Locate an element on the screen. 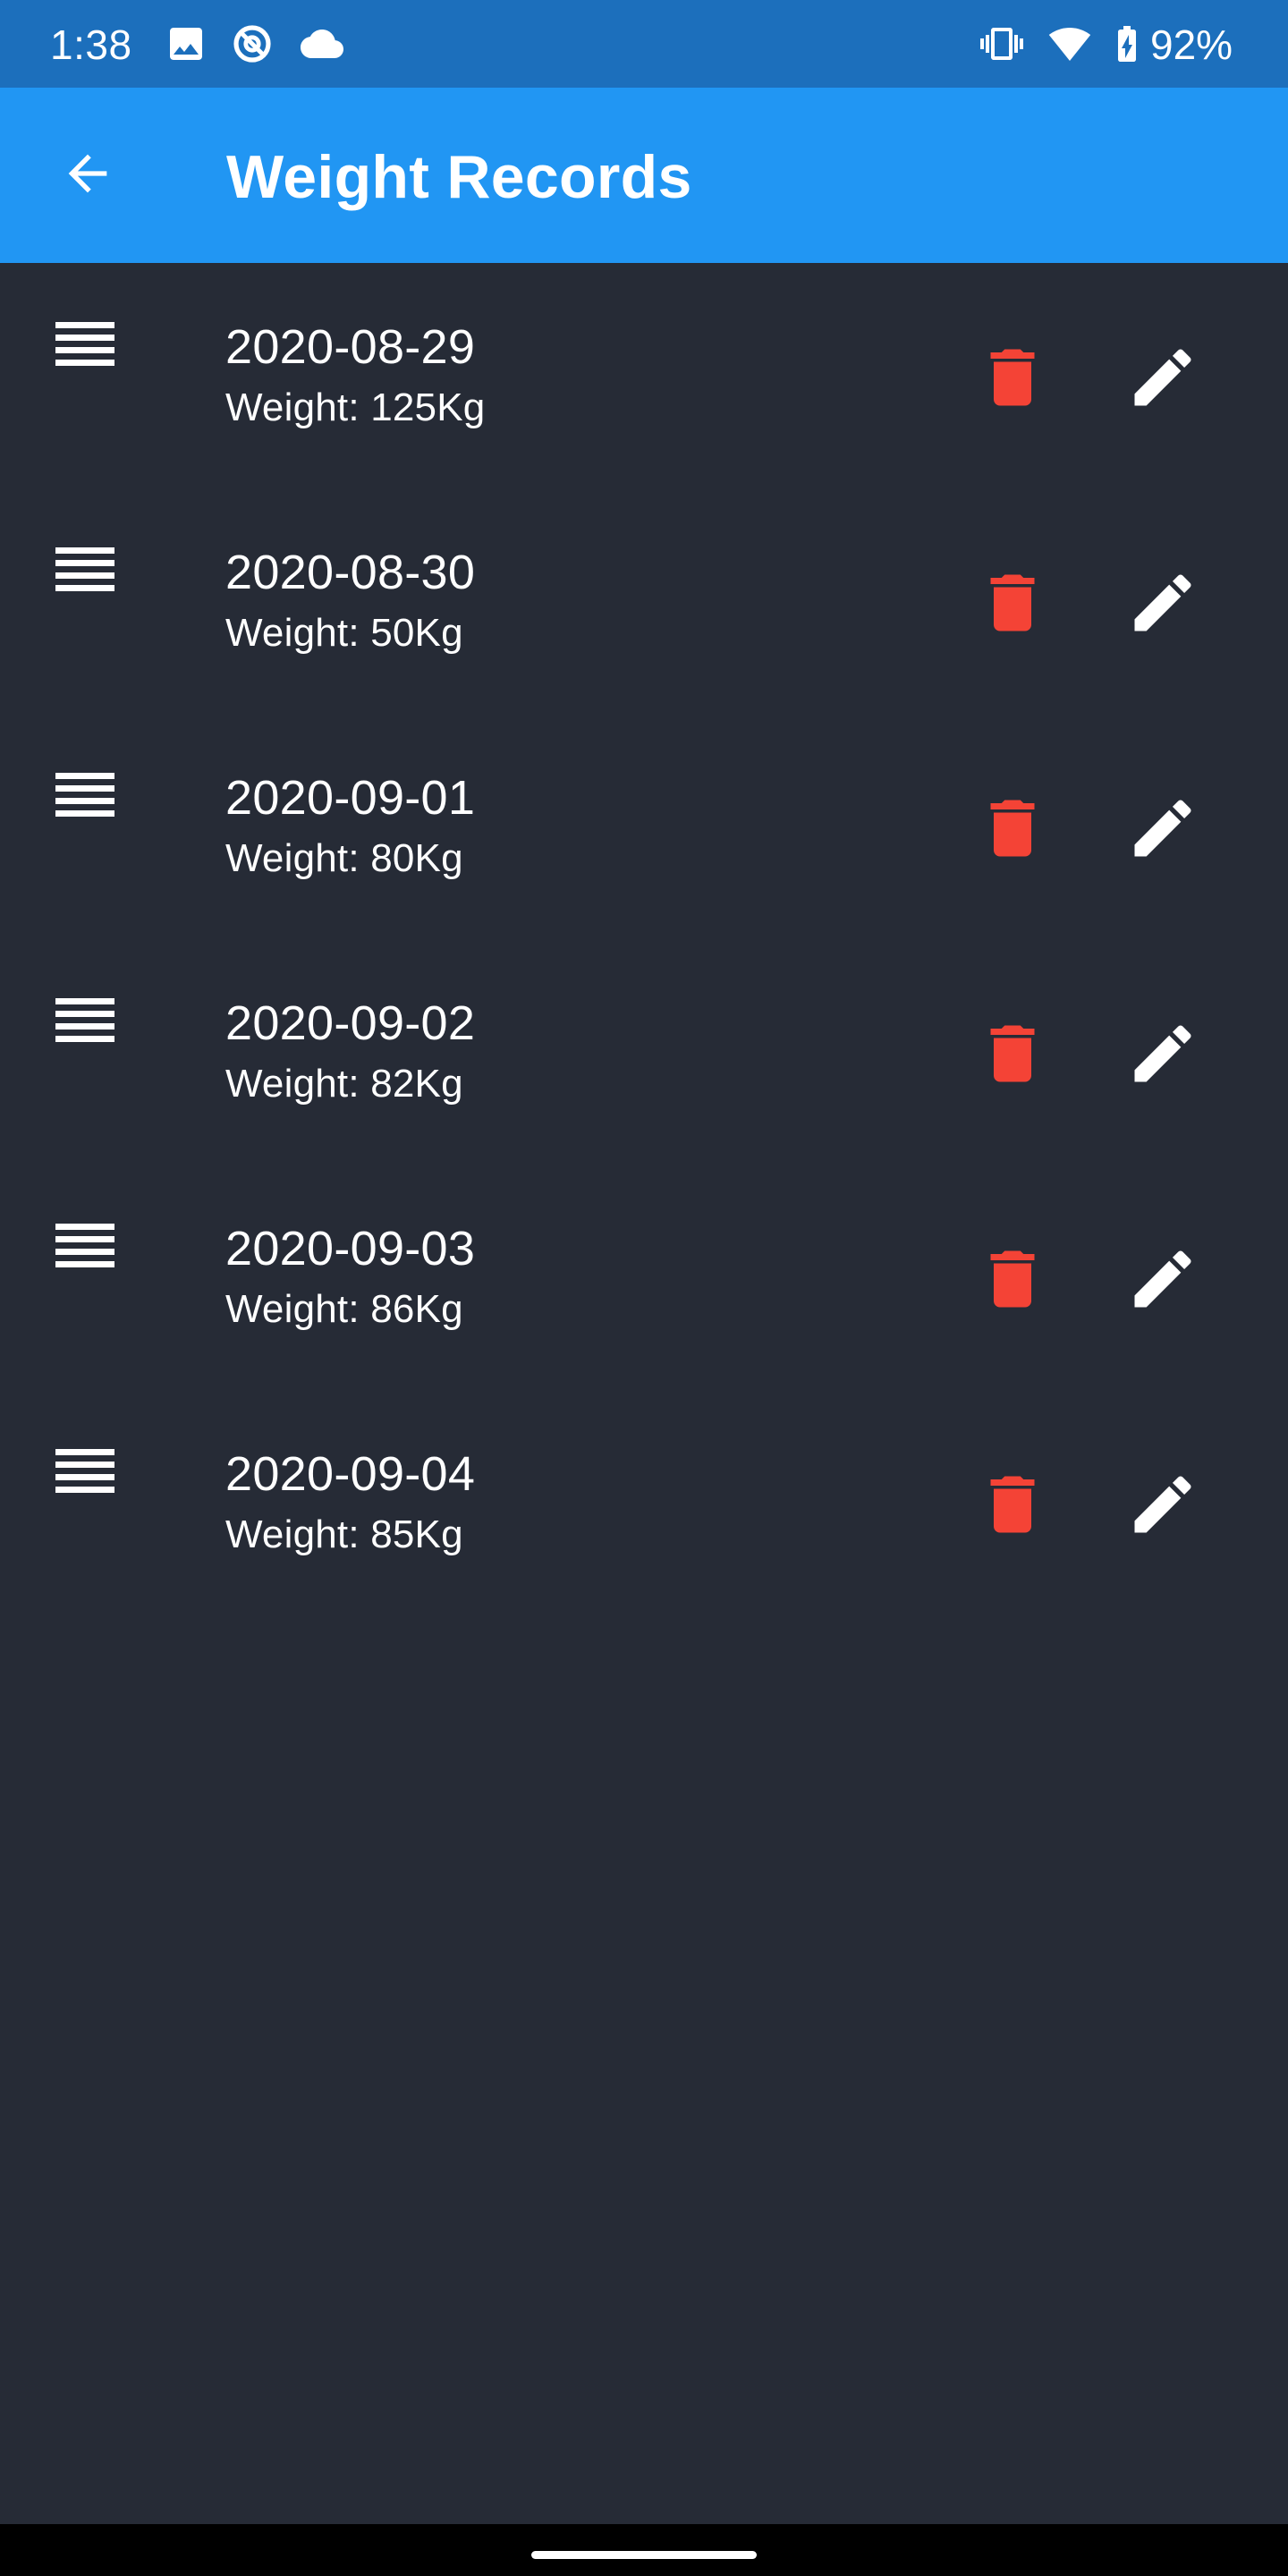  page-title: Weight Records is located at coordinates (459, 177).